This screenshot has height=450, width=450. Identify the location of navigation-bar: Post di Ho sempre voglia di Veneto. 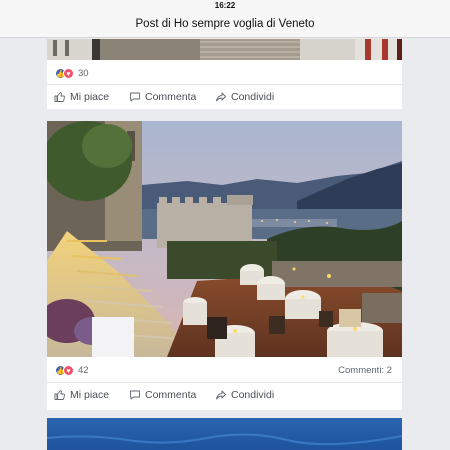
(225, 25).